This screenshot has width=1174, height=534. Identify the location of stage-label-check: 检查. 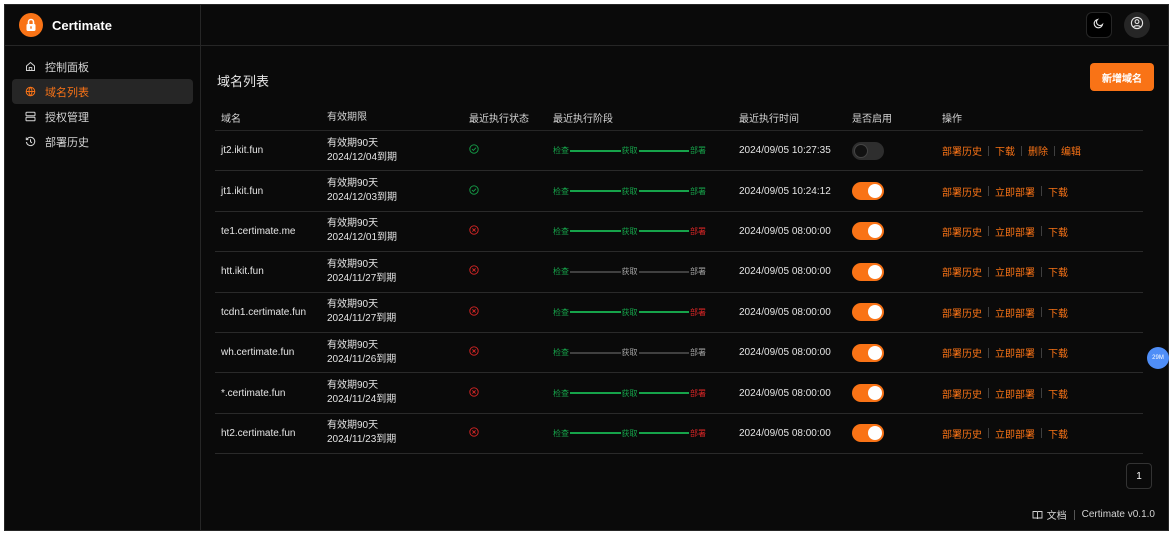
(561, 272).